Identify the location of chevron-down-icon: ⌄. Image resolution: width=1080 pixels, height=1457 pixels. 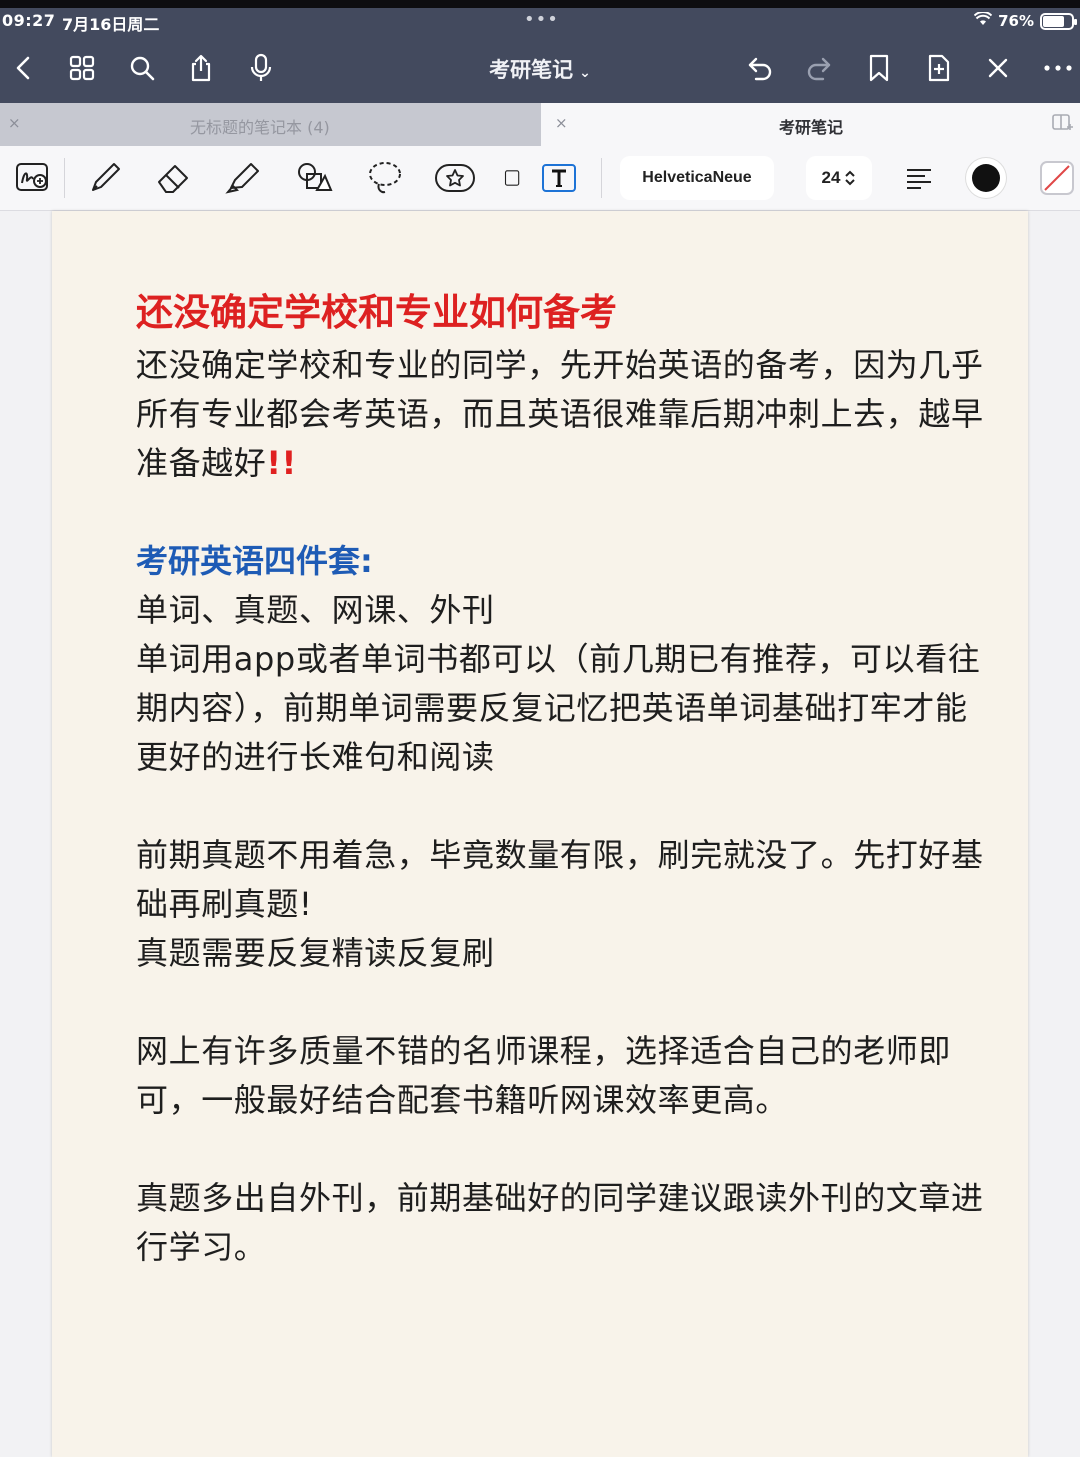
(585, 73).